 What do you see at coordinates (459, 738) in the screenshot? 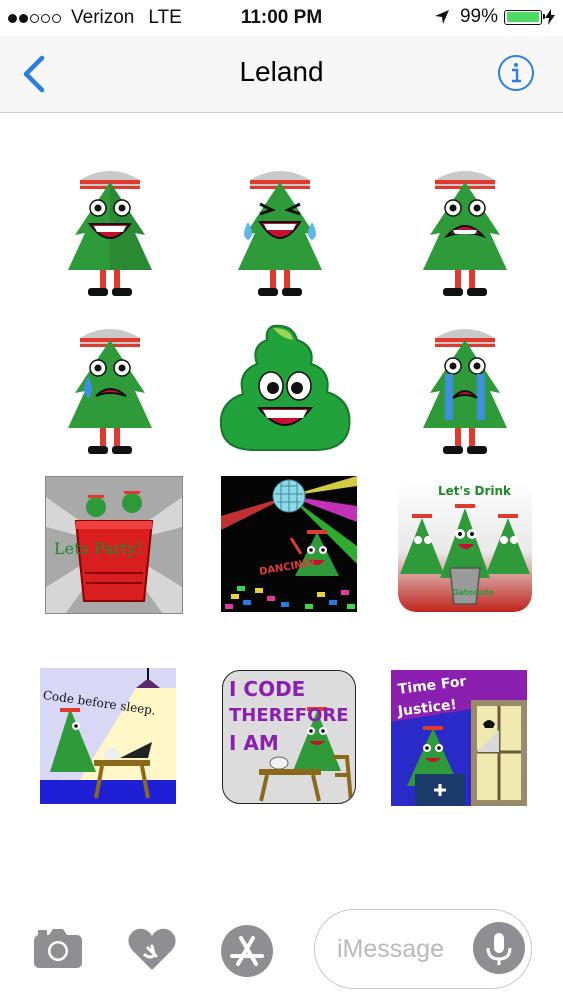
I see `sticker-time-for-justice: Time For Justice!` at bounding box center [459, 738].